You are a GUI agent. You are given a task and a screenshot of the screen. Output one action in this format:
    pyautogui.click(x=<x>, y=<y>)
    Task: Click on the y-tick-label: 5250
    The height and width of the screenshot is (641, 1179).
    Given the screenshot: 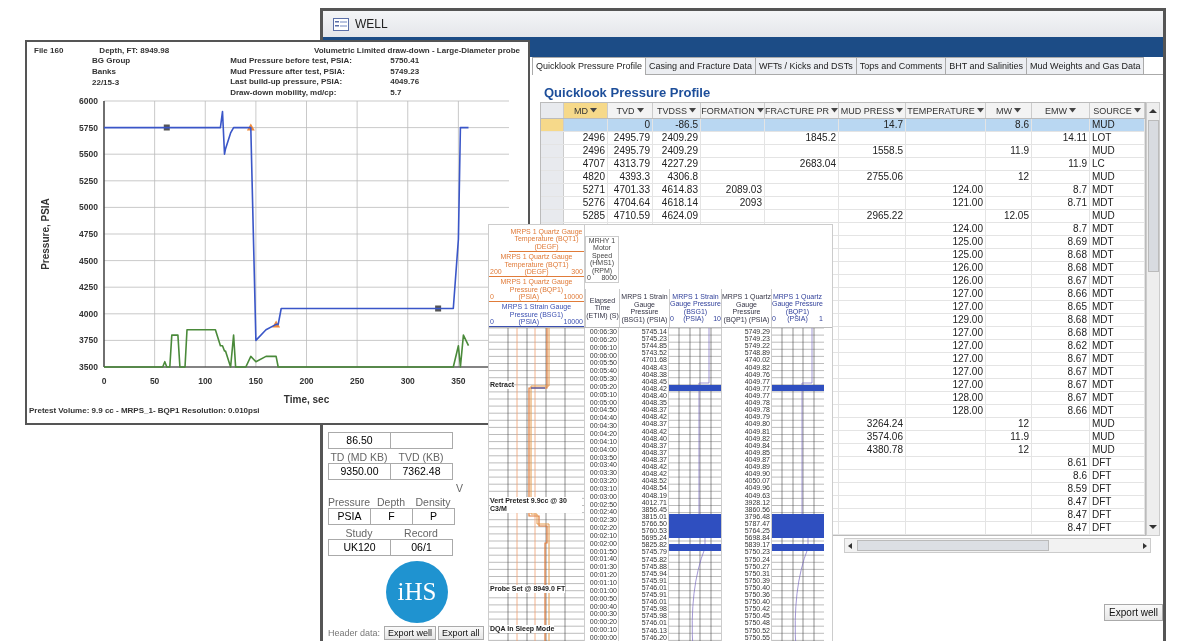 What is the action you would take?
    pyautogui.click(x=88, y=180)
    